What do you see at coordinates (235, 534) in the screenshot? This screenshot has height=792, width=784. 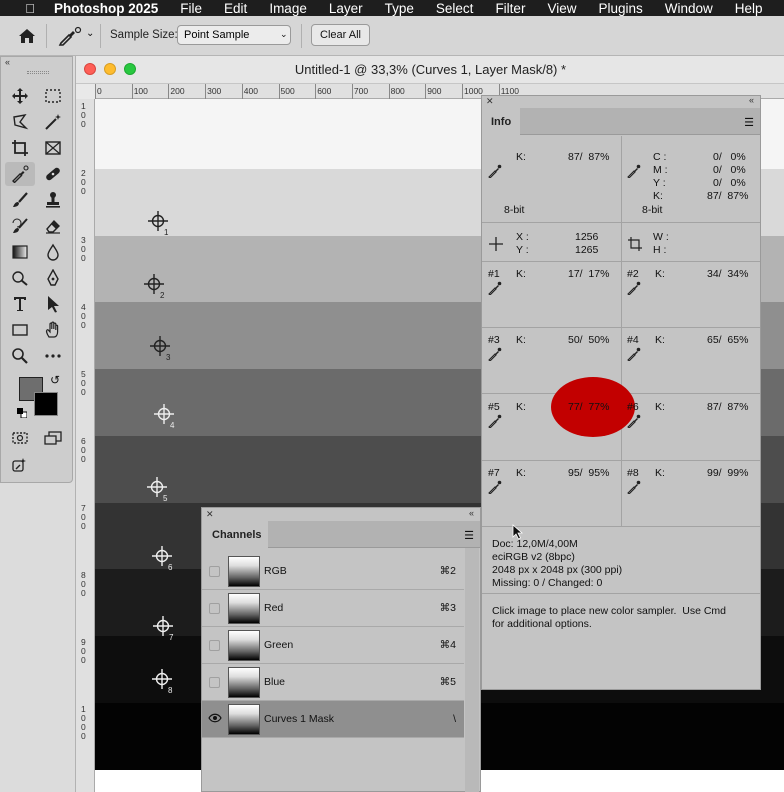 I see `tab-channels: Channels` at bounding box center [235, 534].